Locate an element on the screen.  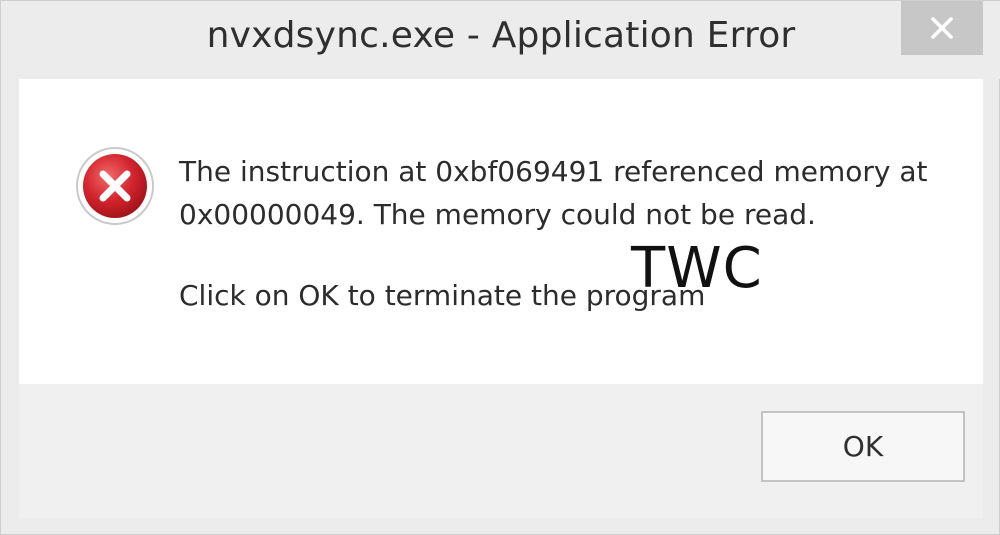
window-title: nvxdsync.exe - Application Error is located at coordinates (501, 35).